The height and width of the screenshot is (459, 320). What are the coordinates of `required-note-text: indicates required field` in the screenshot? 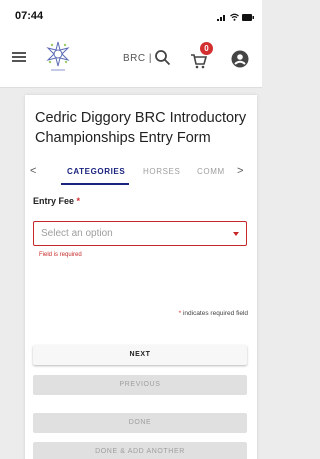 It's located at (215, 313).